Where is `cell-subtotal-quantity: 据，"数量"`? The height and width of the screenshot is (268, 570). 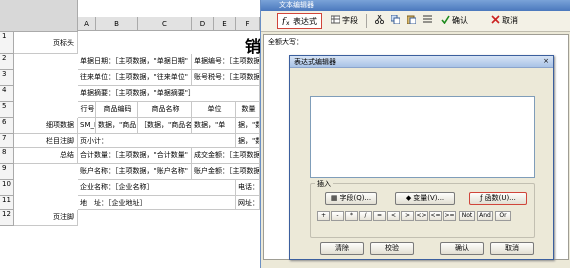
cell-subtotal-quantity: 据，"数量" is located at coordinates (248, 141).